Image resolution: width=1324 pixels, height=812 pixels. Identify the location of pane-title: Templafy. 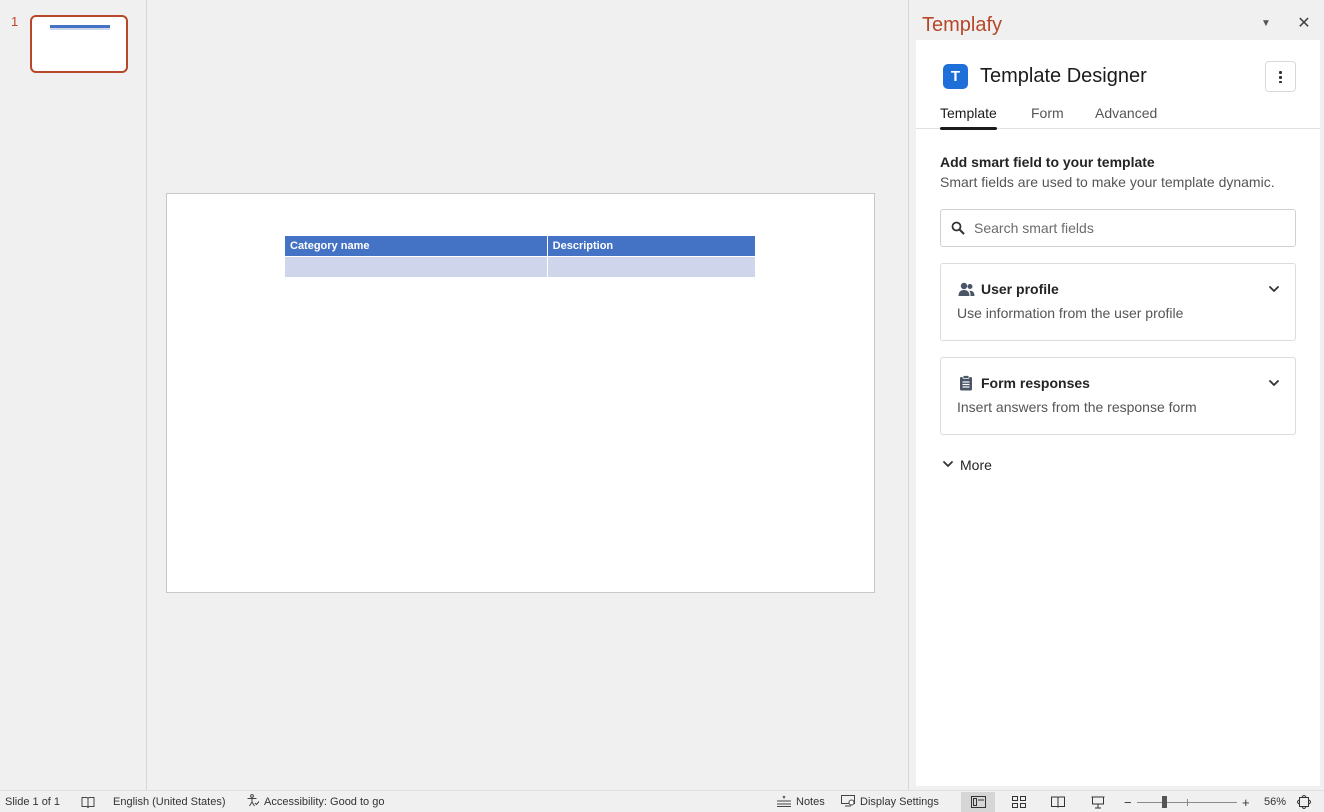
(962, 25).